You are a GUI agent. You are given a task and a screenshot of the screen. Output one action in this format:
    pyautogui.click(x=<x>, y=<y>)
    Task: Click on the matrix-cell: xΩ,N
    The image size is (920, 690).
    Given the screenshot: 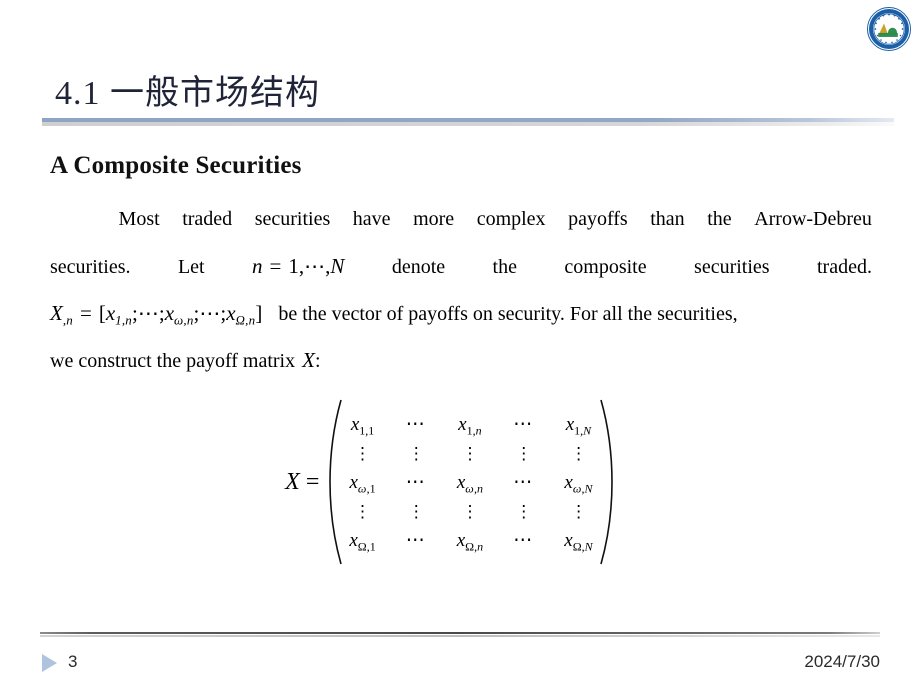 What is the action you would take?
    pyautogui.click(x=578, y=541)
    